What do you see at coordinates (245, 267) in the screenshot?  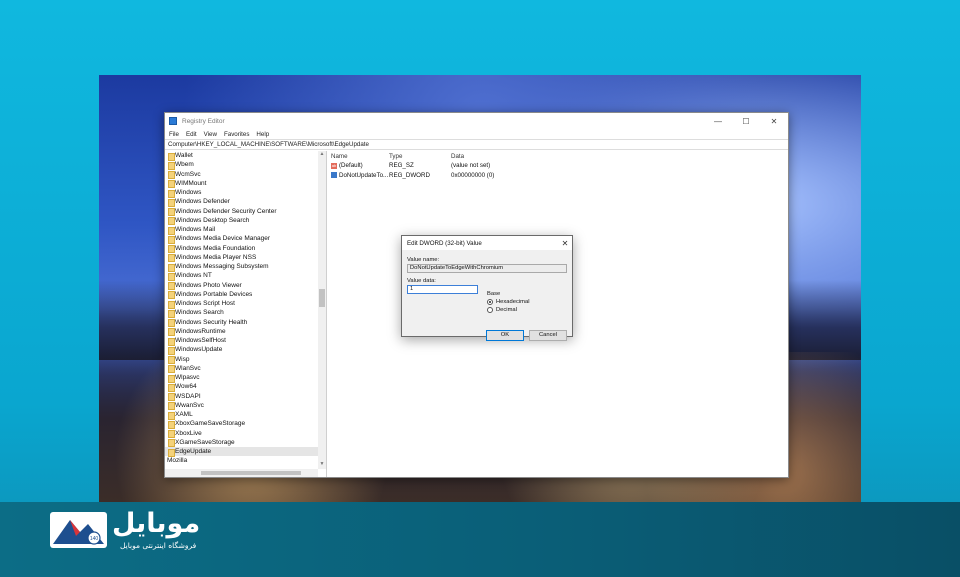 I see `tree-item: Windows Messaging Subsystem` at bounding box center [245, 267].